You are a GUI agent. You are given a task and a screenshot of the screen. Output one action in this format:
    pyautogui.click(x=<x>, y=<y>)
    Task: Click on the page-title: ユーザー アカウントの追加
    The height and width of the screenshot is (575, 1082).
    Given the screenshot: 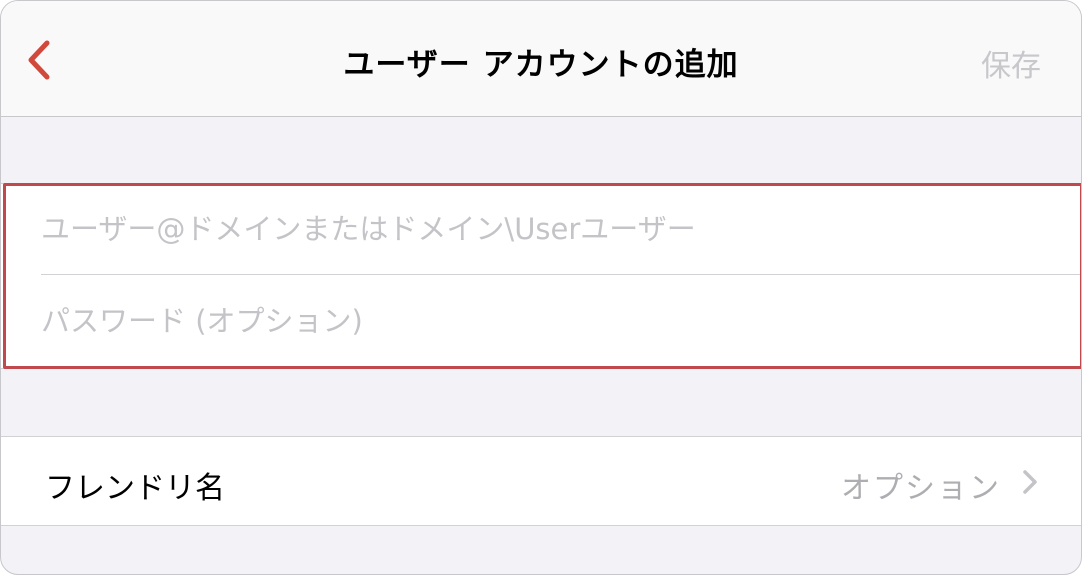 What is the action you would take?
    pyautogui.click(x=541, y=65)
    